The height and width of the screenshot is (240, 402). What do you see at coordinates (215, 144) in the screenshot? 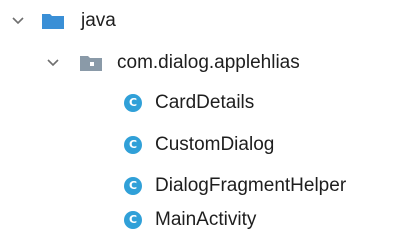
I see `tree-node-label: CustomDialog` at bounding box center [215, 144].